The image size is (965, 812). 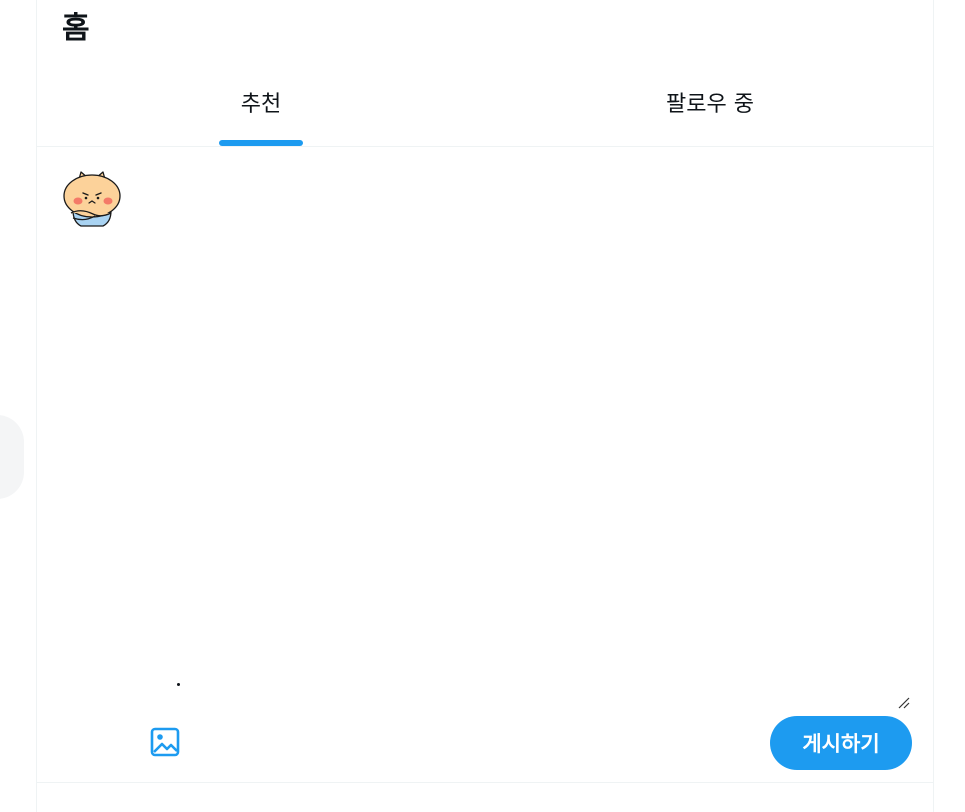 I want to click on divider, so click(x=485, y=782).